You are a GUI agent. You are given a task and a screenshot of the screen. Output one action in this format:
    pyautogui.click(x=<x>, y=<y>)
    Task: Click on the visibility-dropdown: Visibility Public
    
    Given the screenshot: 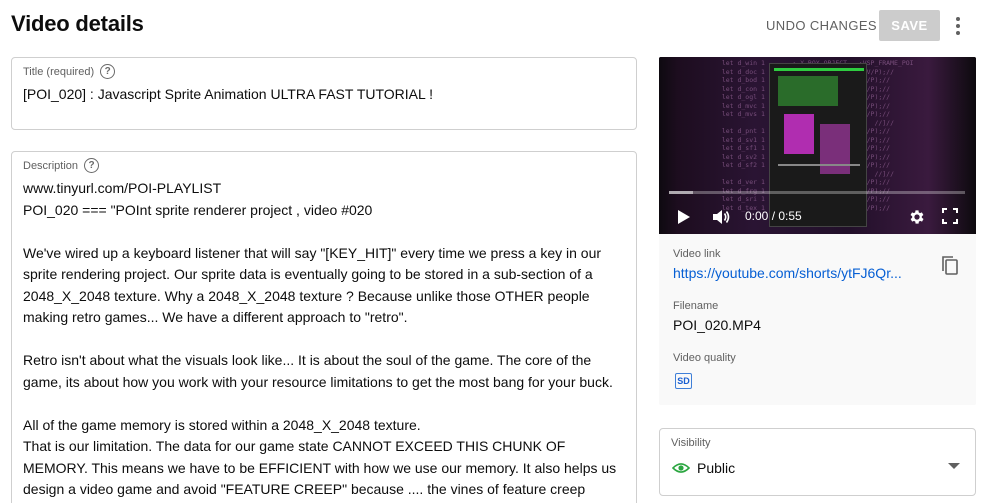 What is the action you would take?
    pyautogui.click(x=817, y=462)
    